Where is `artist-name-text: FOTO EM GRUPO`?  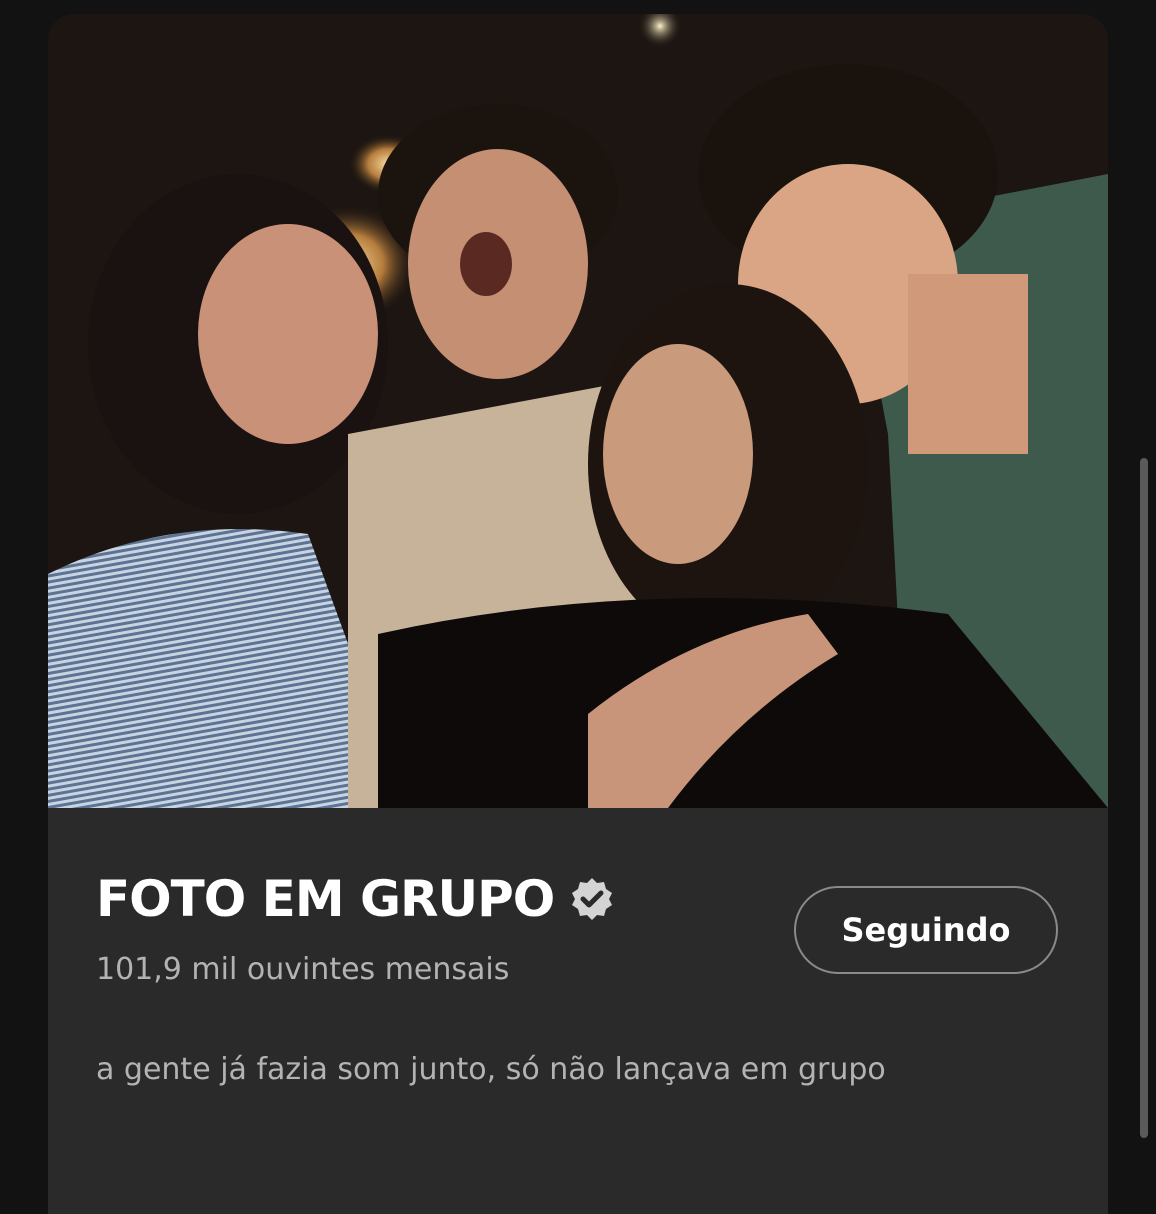 artist-name-text: FOTO EM GRUPO is located at coordinates (325, 899).